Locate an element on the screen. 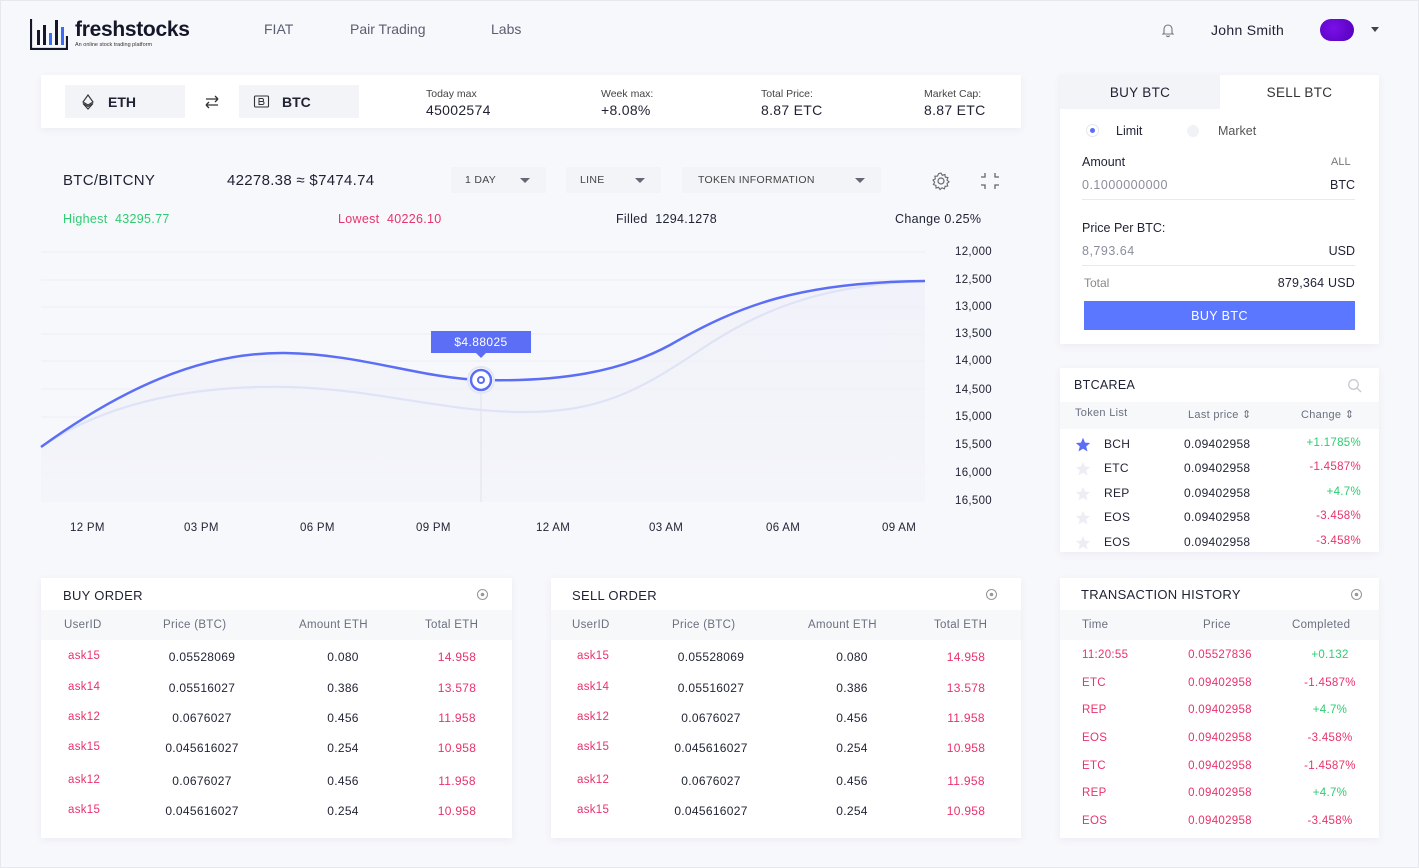 The image size is (1419, 868). history-time: REP is located at coordinates (1094, 793).